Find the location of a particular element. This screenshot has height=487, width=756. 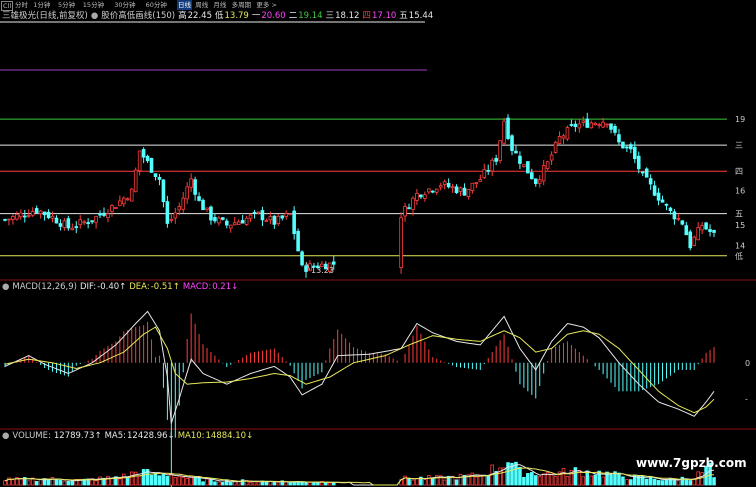

axis-marker-5: 15 is located at coordinates (740, 225).